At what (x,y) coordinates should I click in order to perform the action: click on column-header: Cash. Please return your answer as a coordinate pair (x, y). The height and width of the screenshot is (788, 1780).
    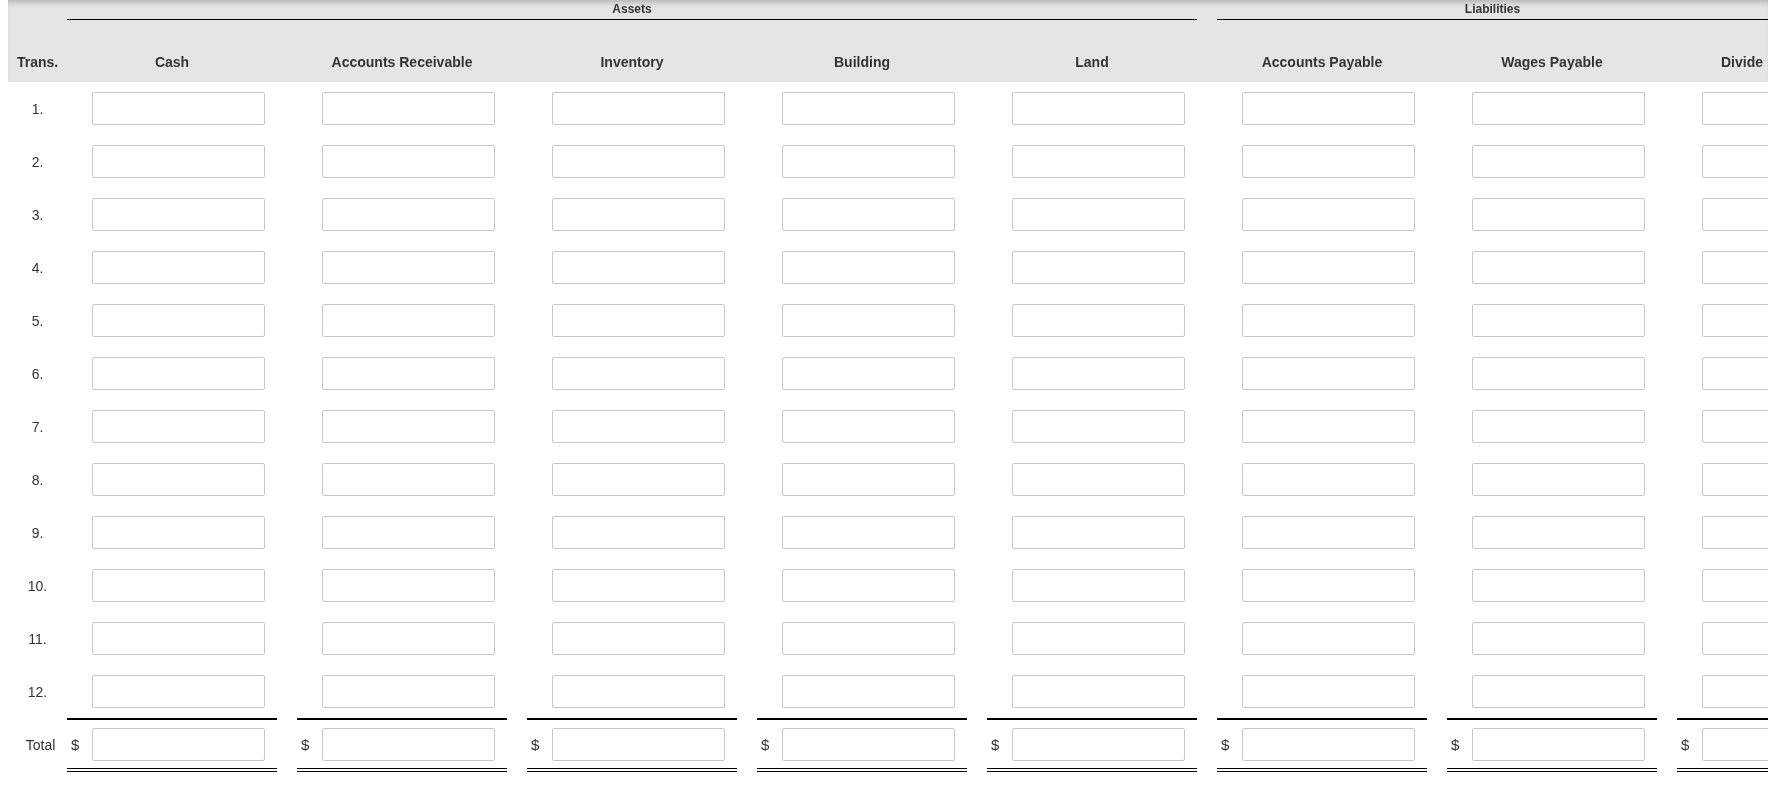
    Looking at the image, I should click on (172, 62).